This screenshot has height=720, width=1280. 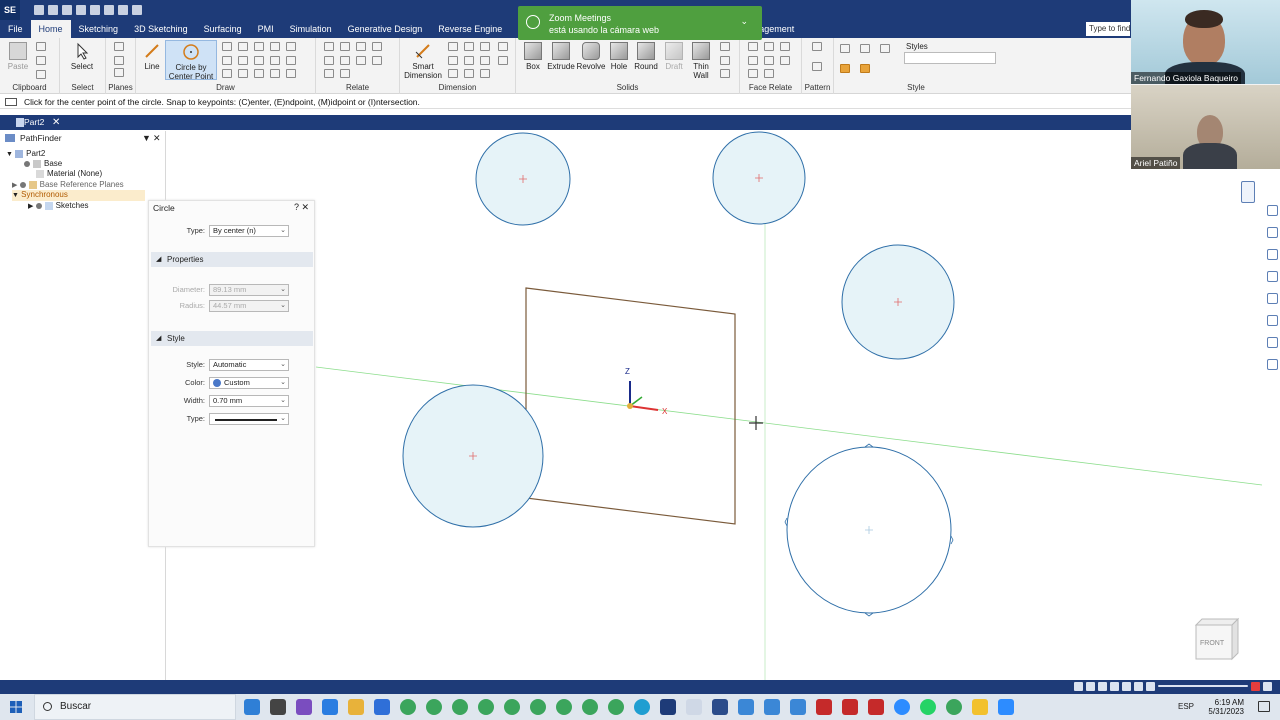 What do you see at coordinates (356, 707) in the screenshot?
I see `file-explorer-icon` at bounding box center [356, 707].